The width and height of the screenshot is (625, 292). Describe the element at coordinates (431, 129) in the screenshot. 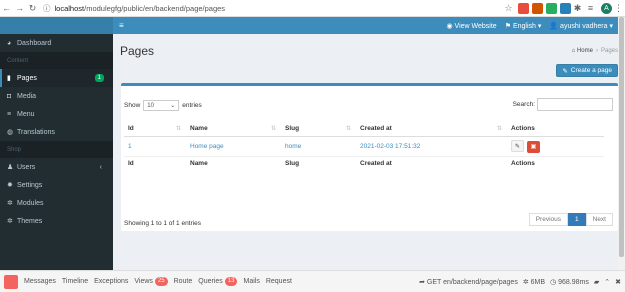

I see `column-header-created-at: Created at ⇅` at that location.